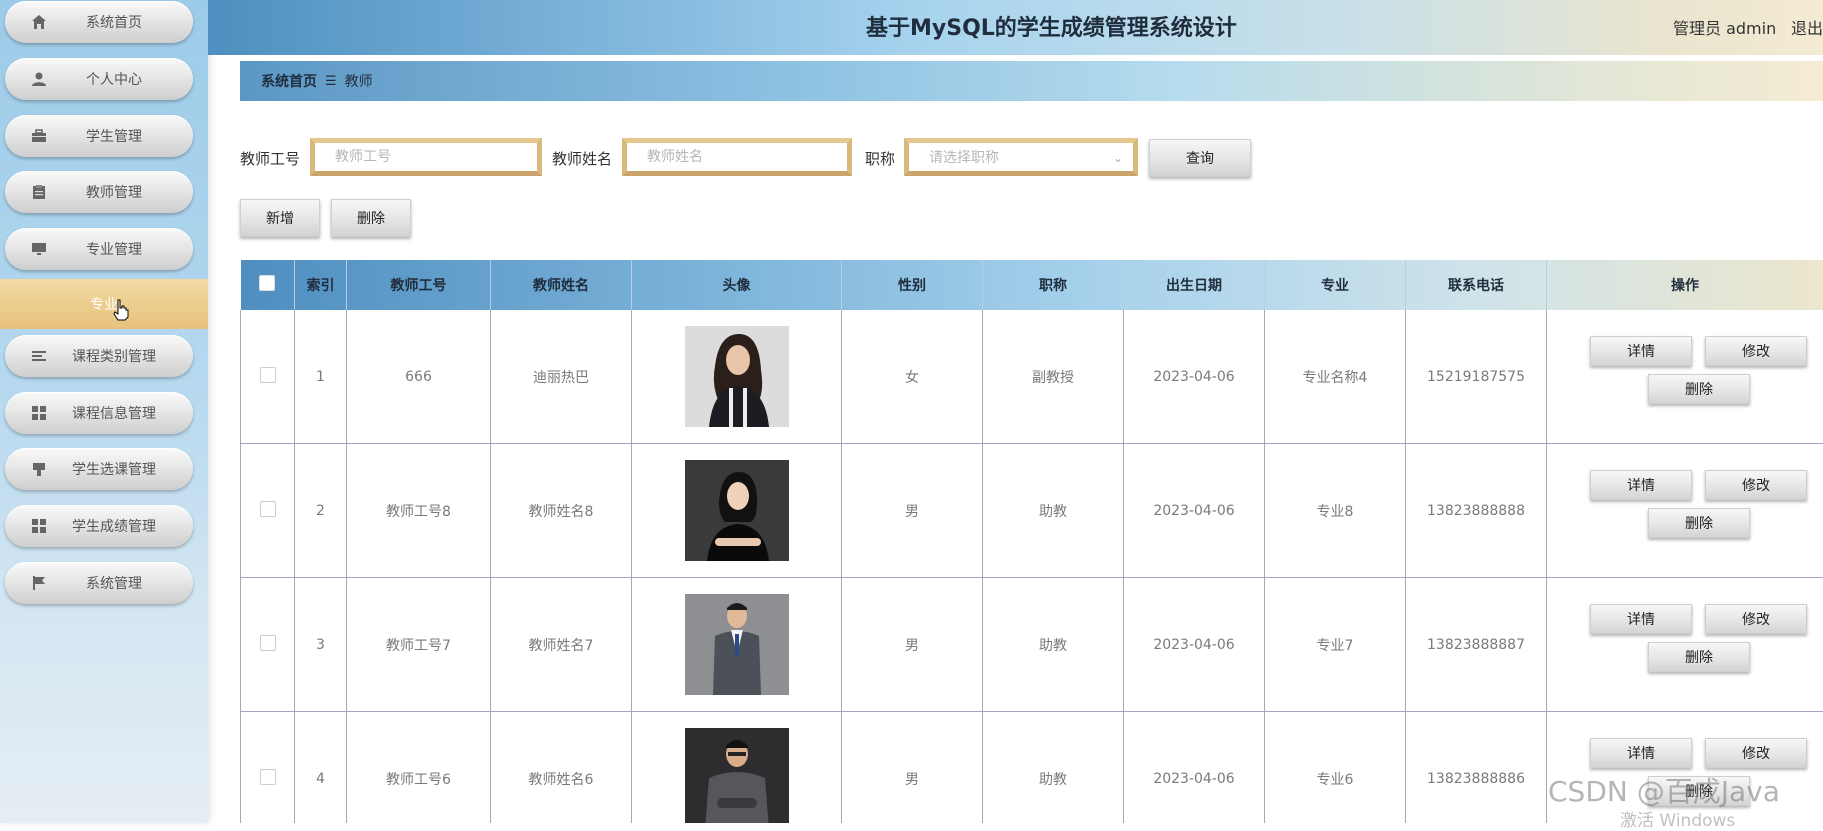  Describe the element at coordinates (99, 583) in the screenshot. I see `sidebar-item-system: 系统管理` at that location.